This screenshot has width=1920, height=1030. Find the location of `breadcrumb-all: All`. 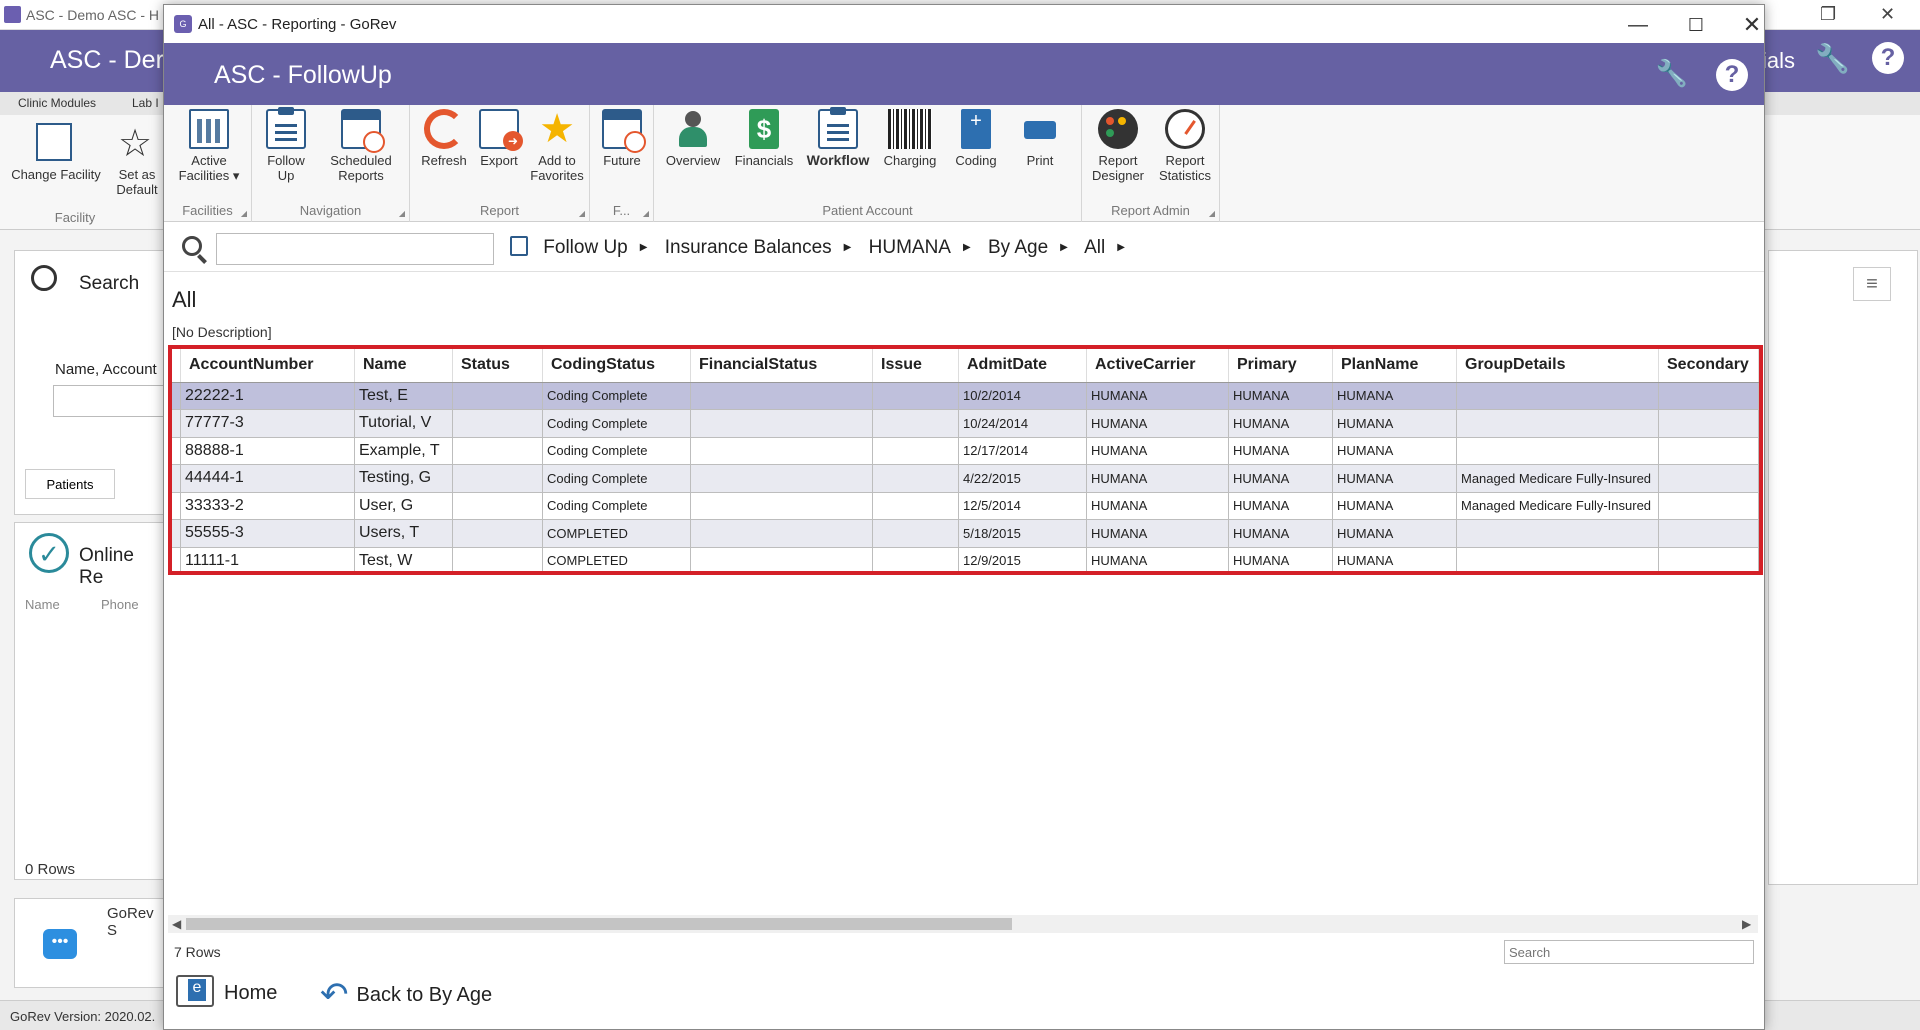

breadcrumb-all: All is located at coordinates (1094, 247).